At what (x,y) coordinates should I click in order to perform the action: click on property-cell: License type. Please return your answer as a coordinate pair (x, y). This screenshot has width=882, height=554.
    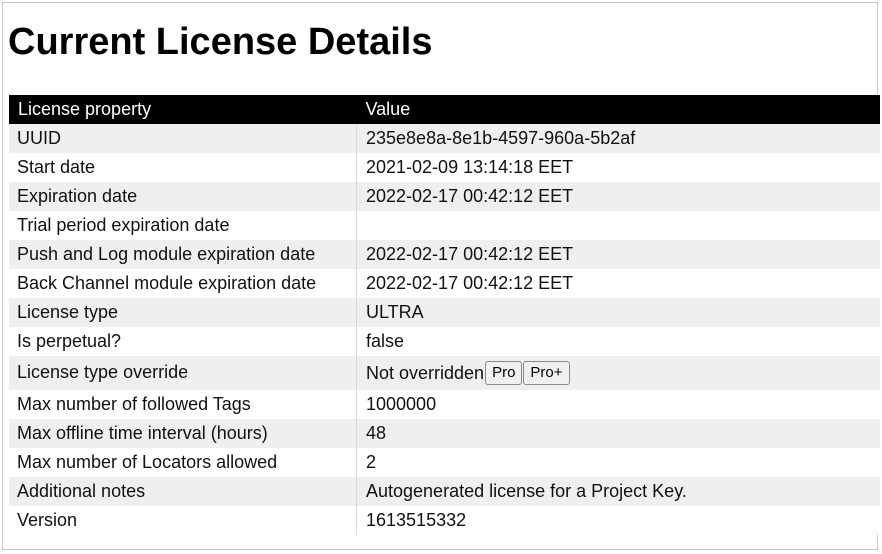
    Looking at the image, I should click on (183, 312).